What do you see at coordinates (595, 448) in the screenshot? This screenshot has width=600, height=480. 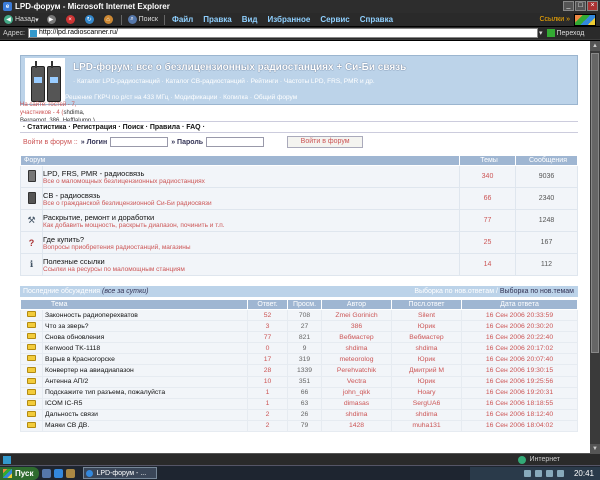 I see `scroll-down-arrow-icon: ▼` at bounding box center [595, 448].